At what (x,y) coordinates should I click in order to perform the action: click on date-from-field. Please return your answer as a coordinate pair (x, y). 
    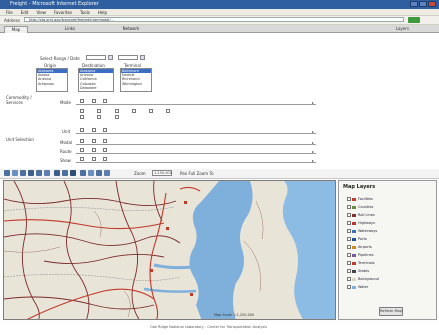
    Looking at the image, I should click on (96, 57).